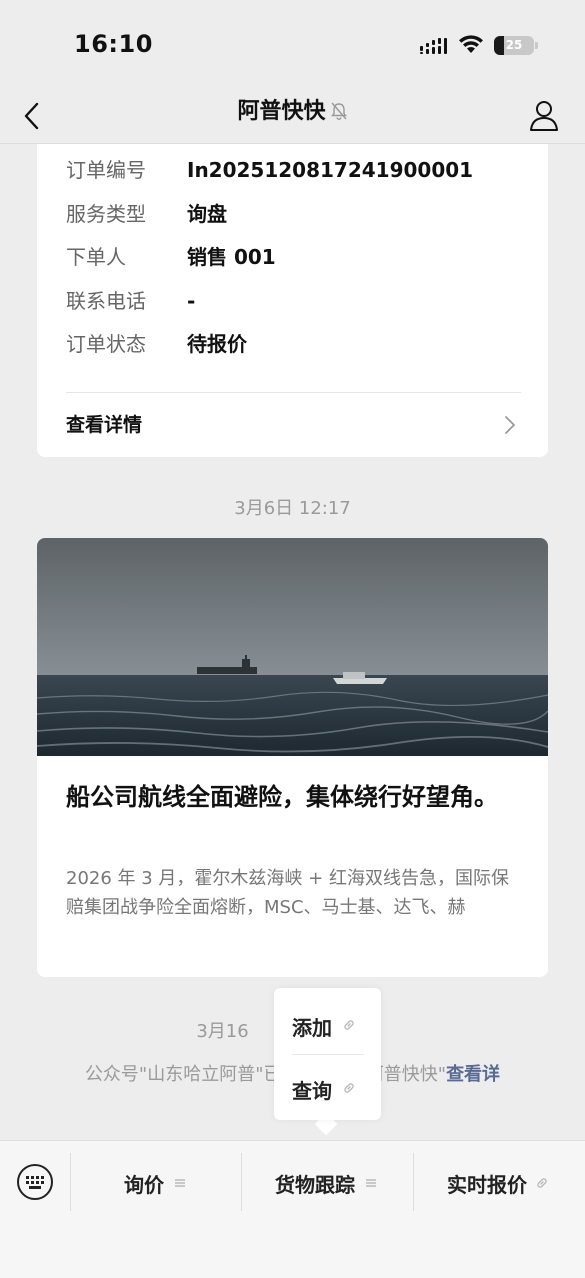 This screenshot has width=585, height=1278. I want to click on nav-title-container: 阿普快快, so click(292, 116).